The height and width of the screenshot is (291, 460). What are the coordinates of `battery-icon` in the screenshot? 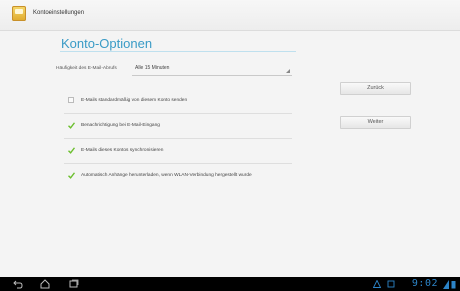 It's located at (453, 285).